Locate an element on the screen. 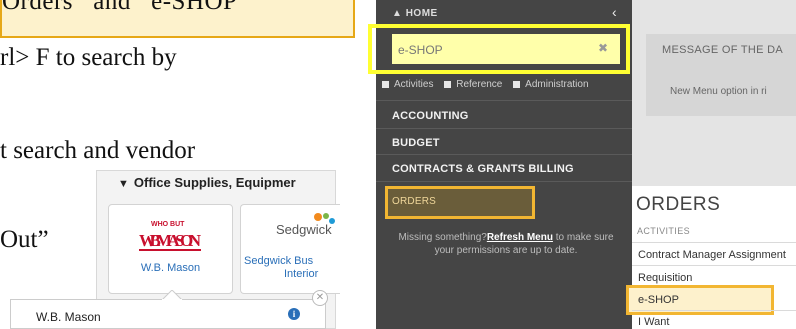  wb-mason-logo: WHO BUT W.B.MASON is located at coordinates (170, 236).